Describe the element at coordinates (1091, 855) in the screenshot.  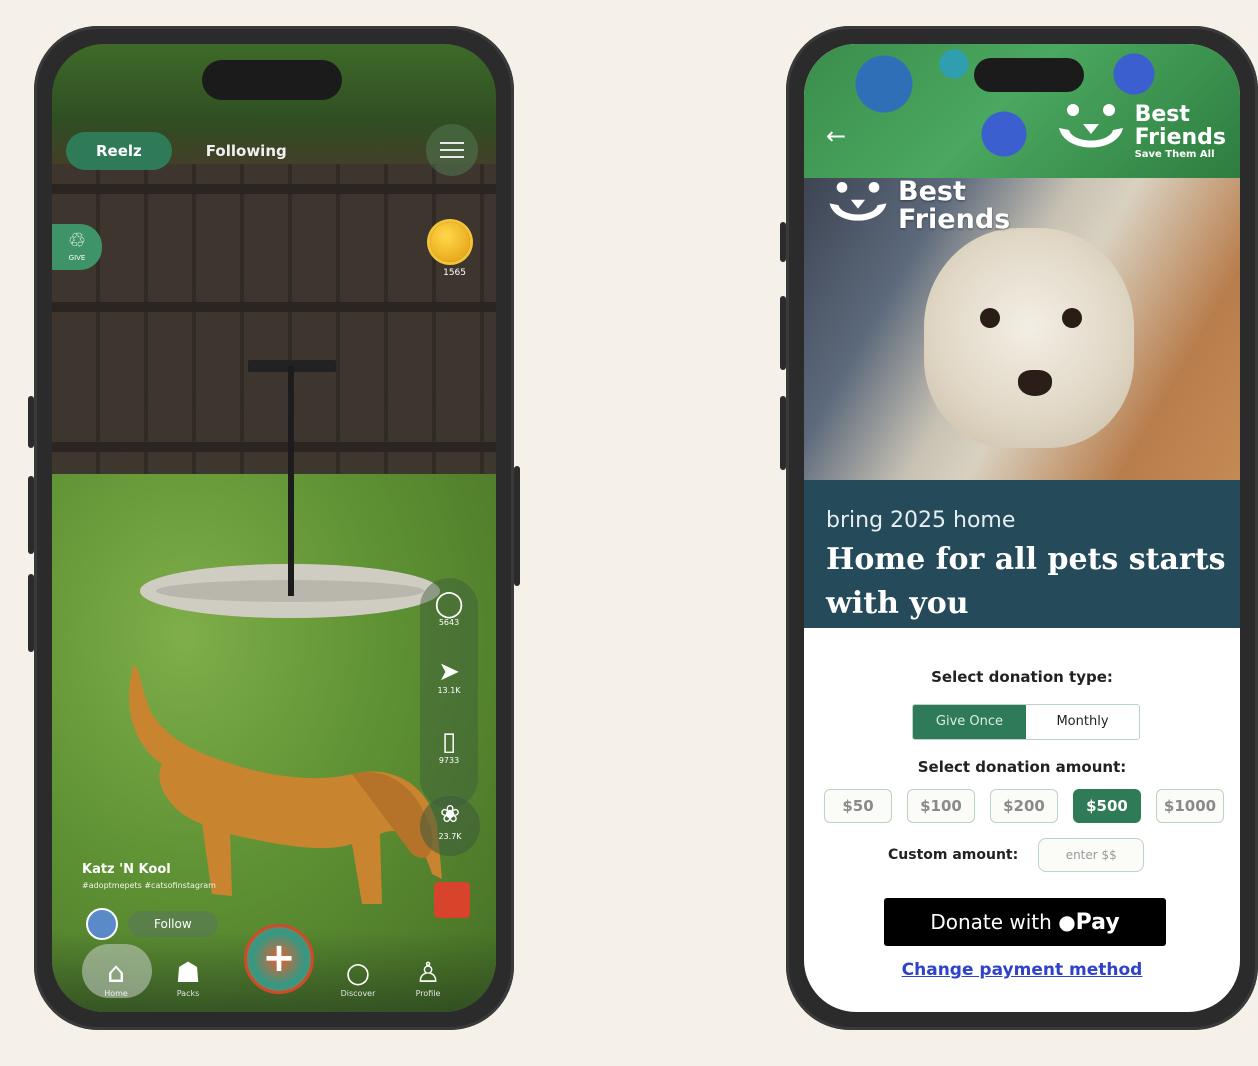
I see `custom-amount-input: enter $$` at that location.